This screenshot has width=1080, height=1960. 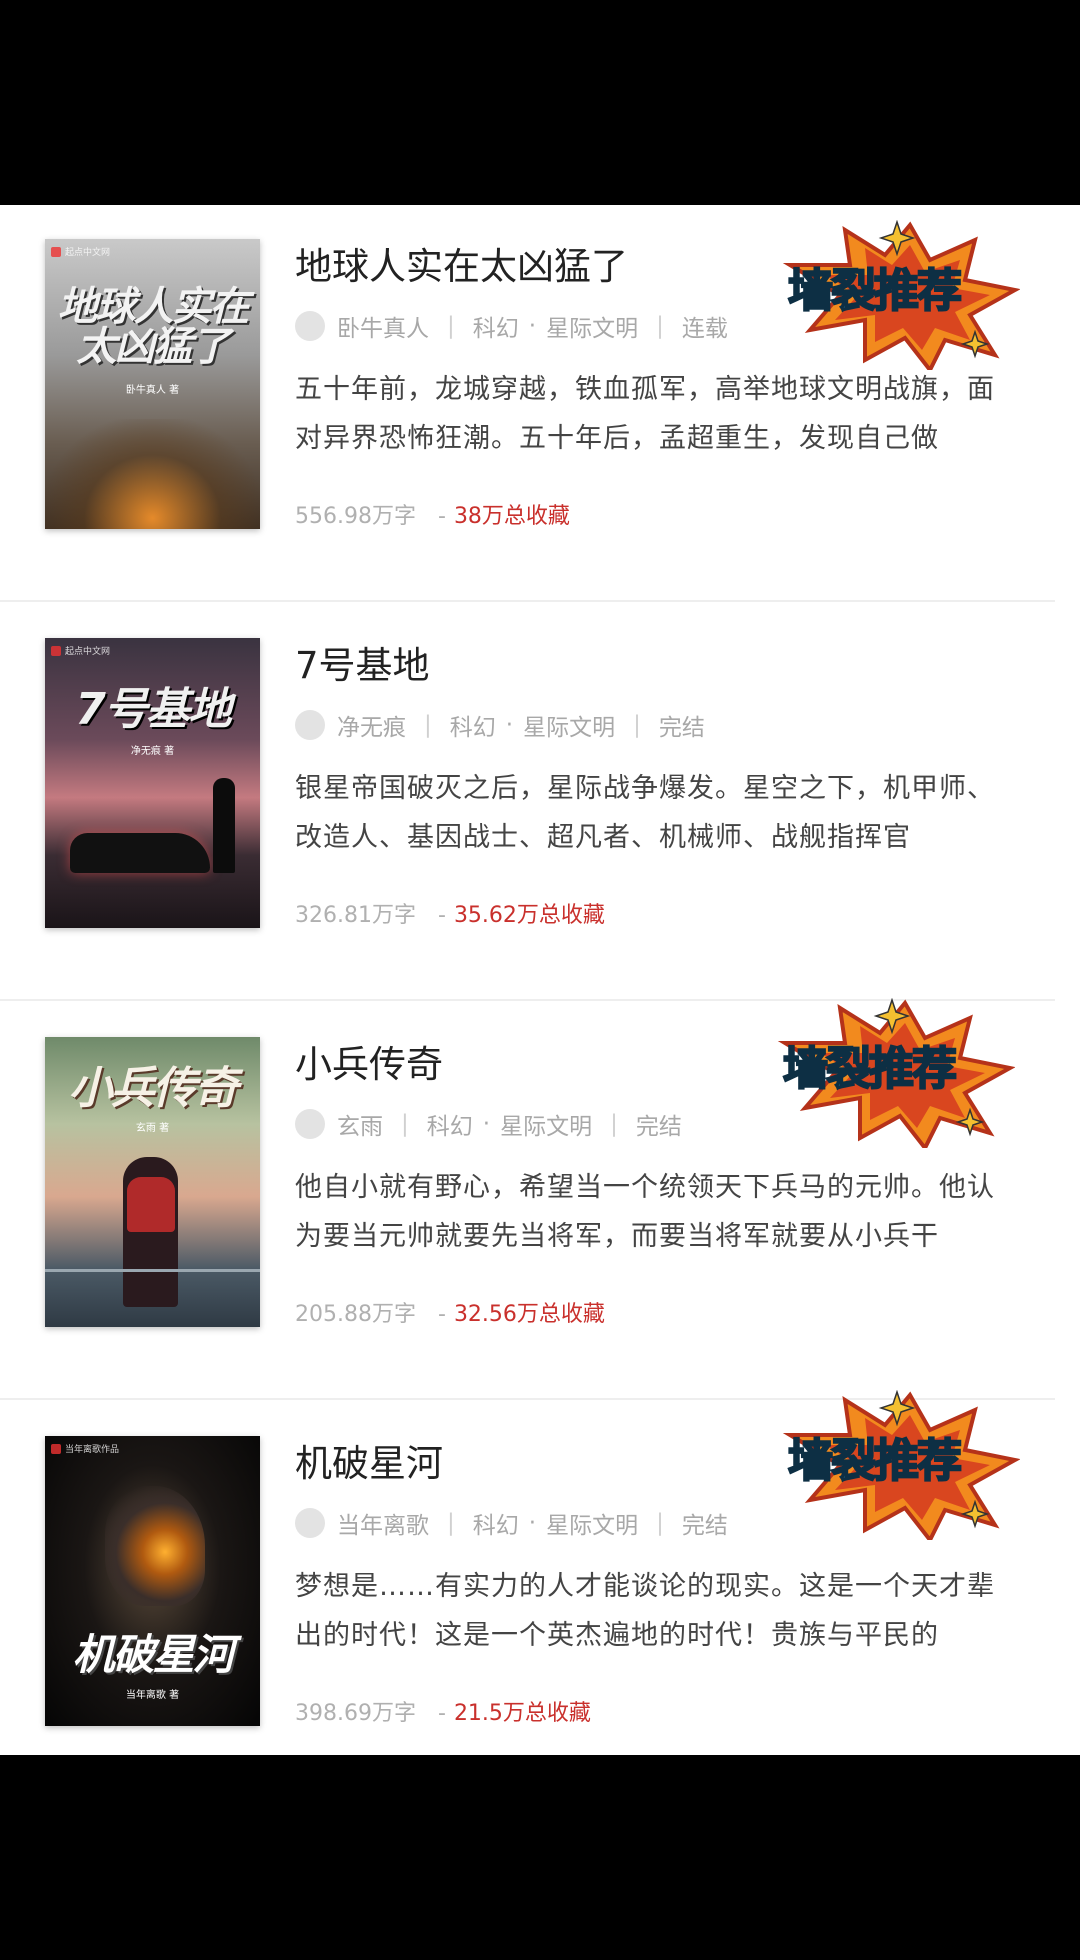 I want to click on word-count: 398.69万字, so click(x=355, y=1713).